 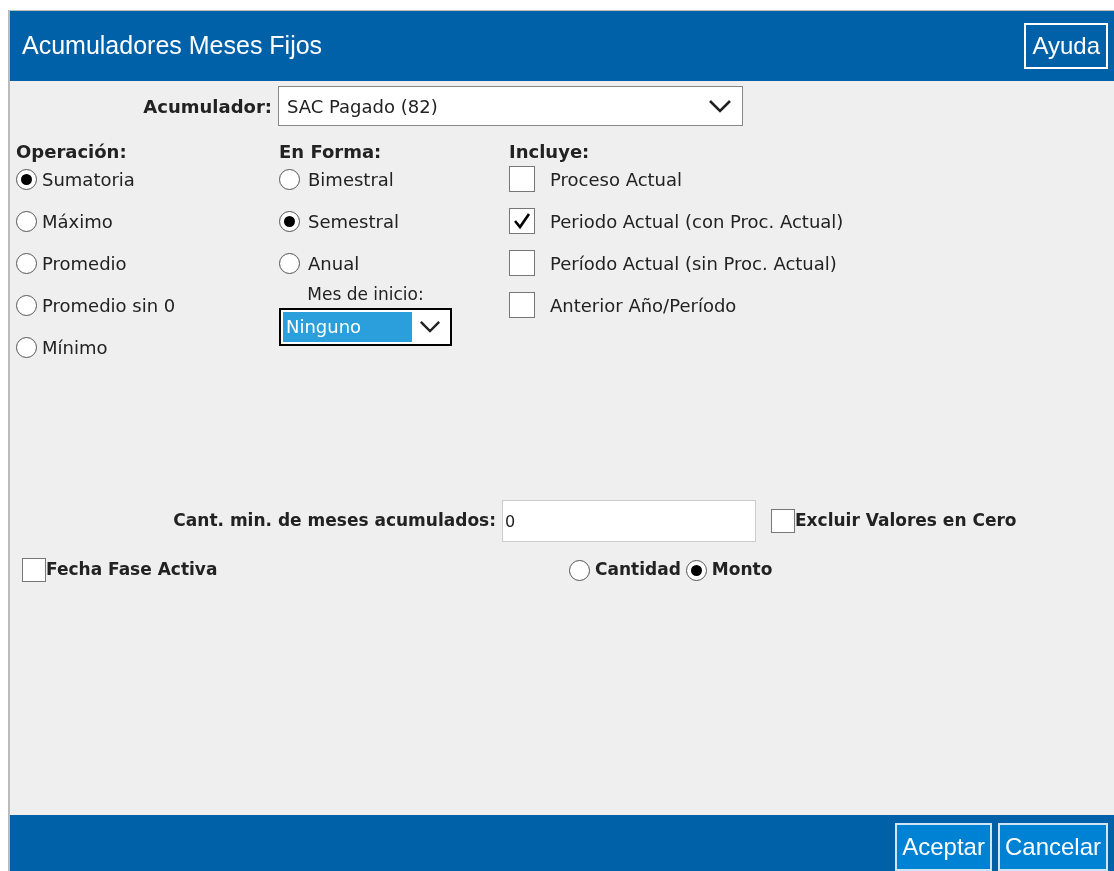 I want to click on option-label: Anterior Año/Período, so click(x=643, y=305).